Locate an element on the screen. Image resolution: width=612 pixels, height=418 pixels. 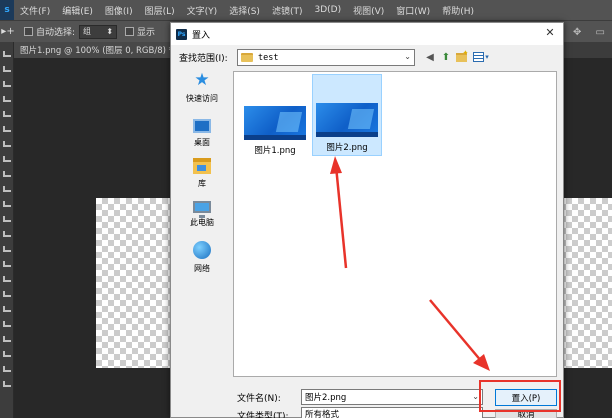
back-icon: ◀ is located at coordinates (430, 57).